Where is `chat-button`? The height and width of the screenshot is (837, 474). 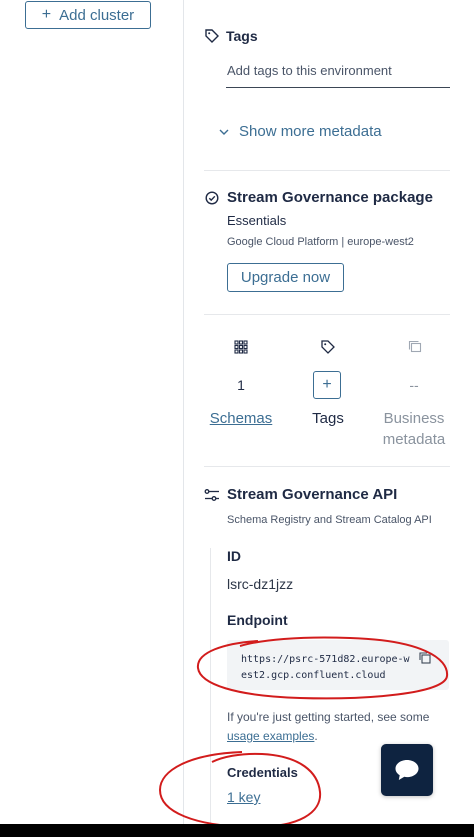
chat-button is located at coordinates (407, 770).